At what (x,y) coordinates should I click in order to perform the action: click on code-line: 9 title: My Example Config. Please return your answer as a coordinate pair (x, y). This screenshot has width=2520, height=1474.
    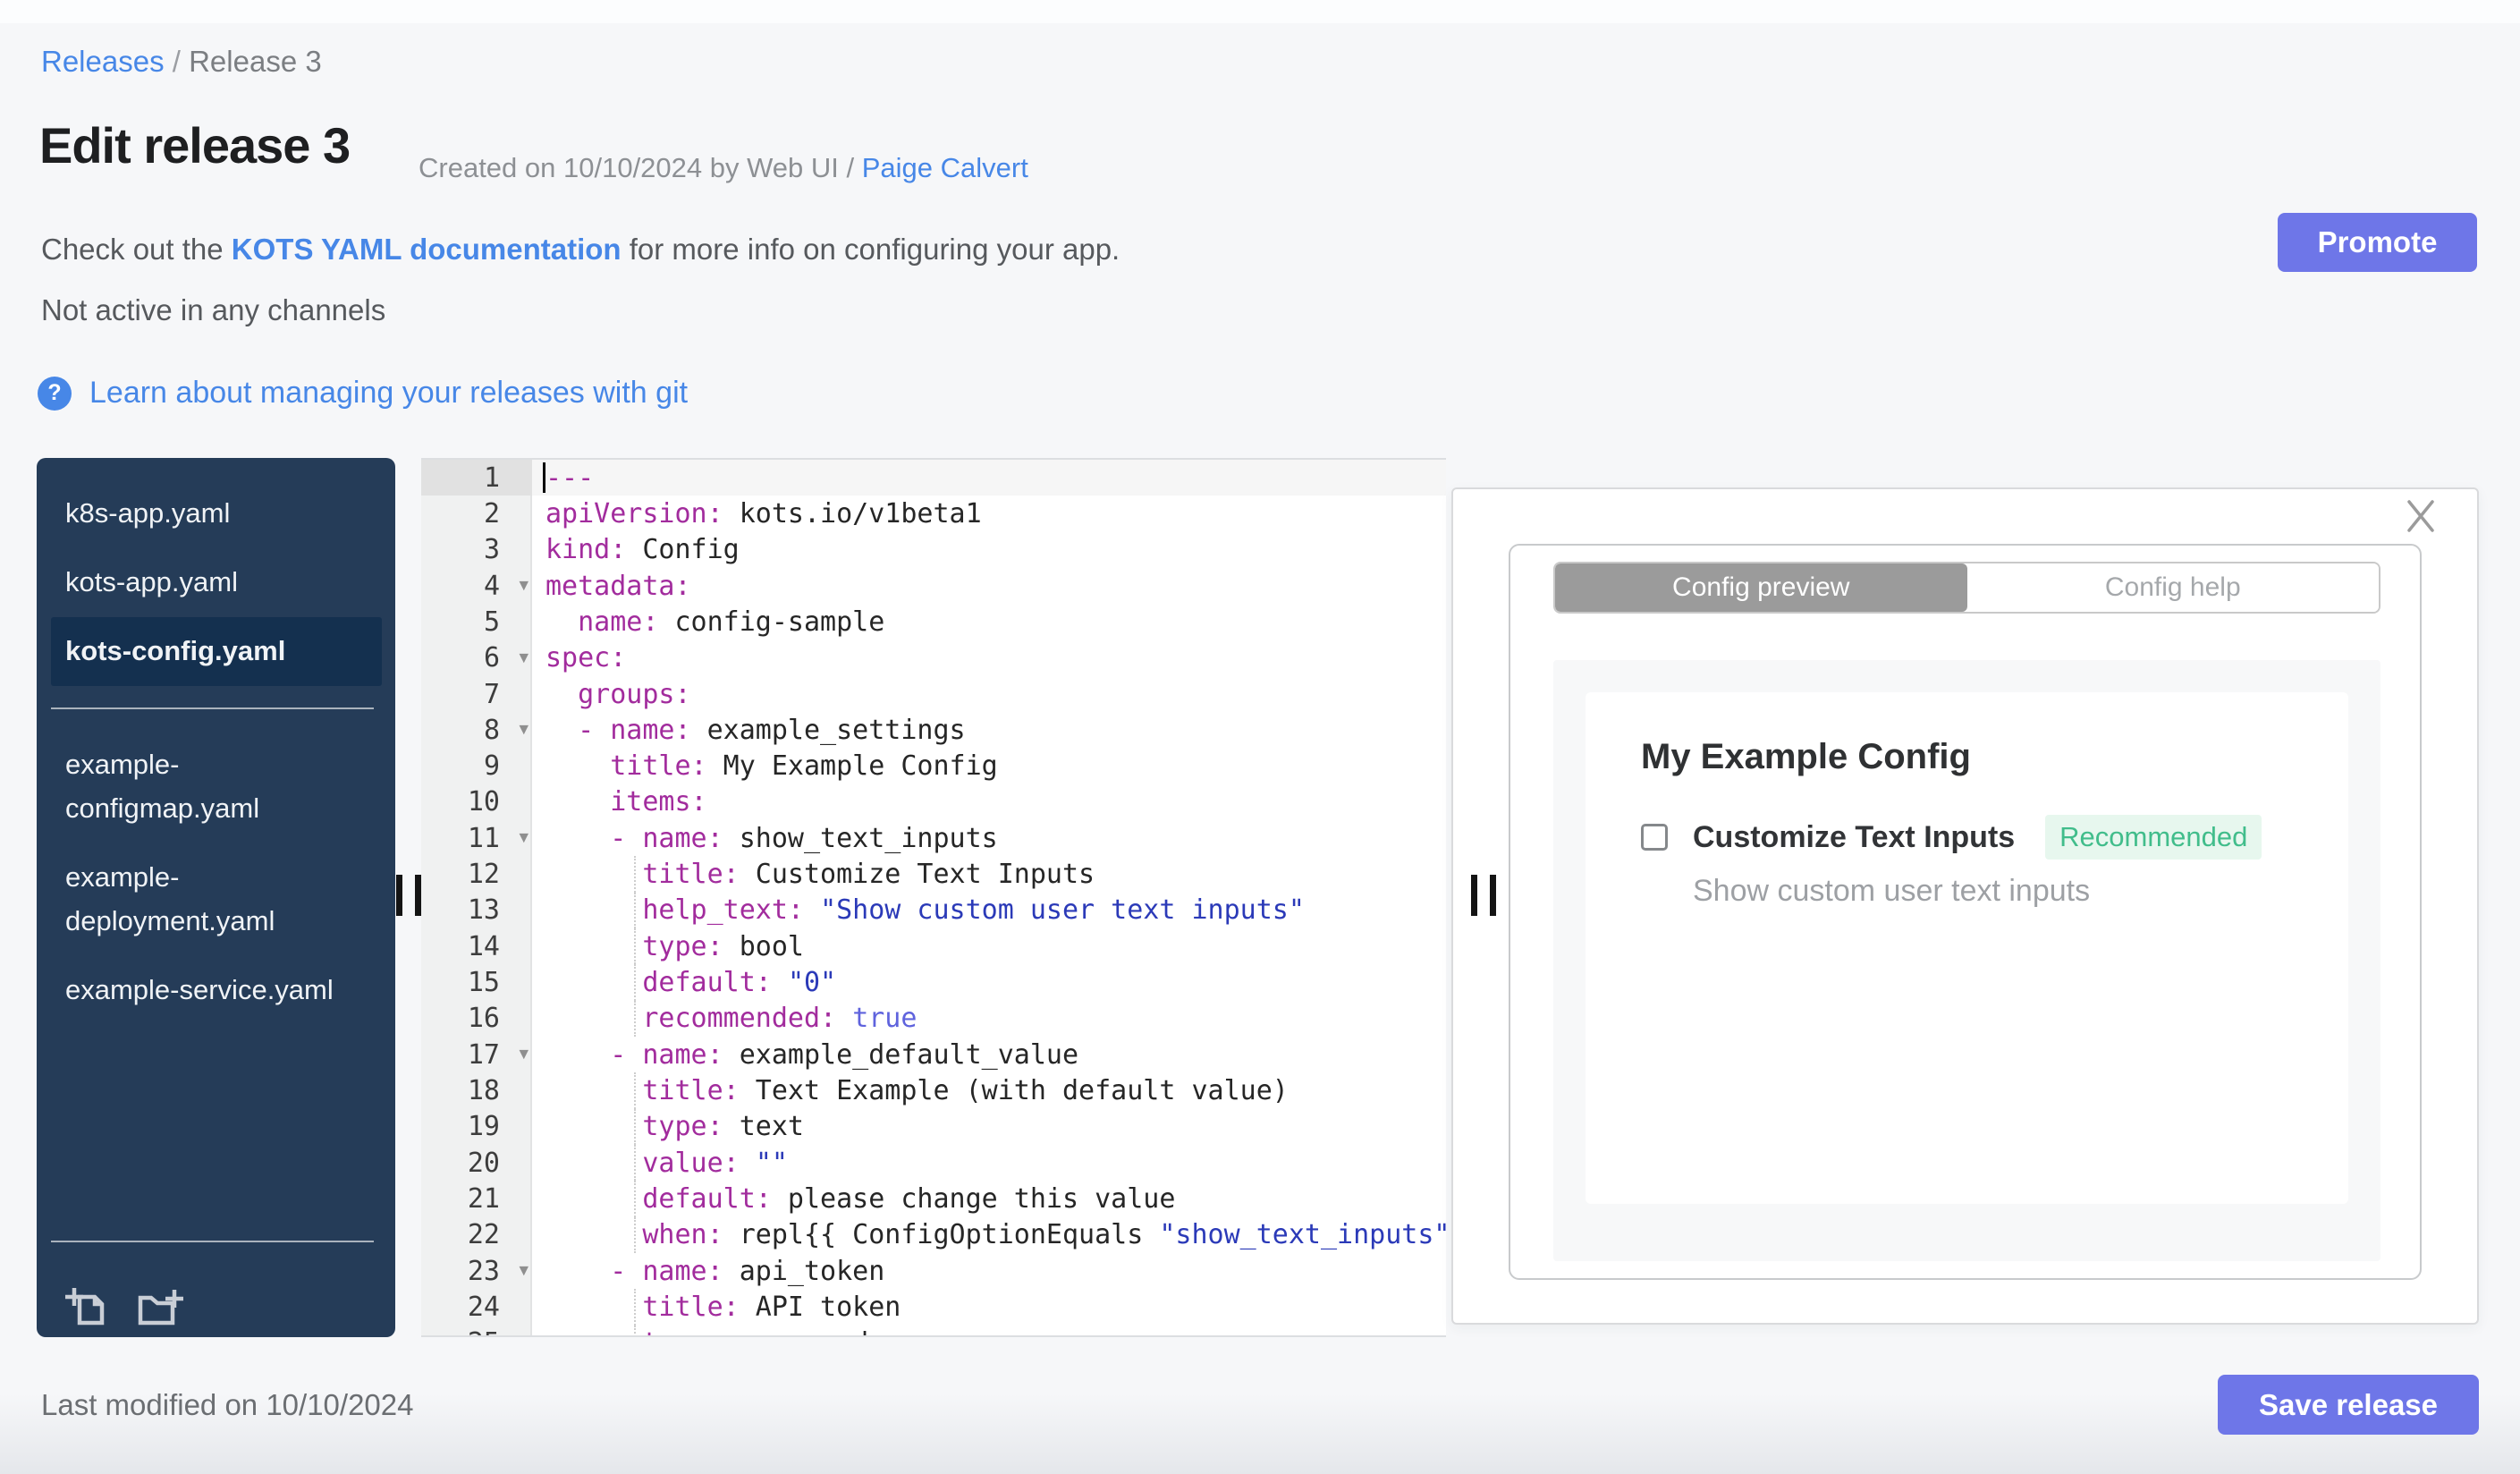
    Looking at the image, I should click on (933, 766).